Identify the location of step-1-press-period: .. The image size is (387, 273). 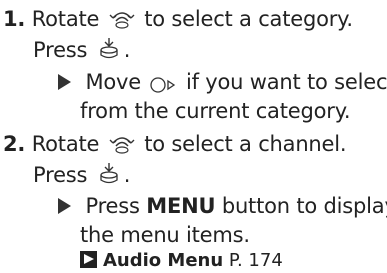
(127, 50).